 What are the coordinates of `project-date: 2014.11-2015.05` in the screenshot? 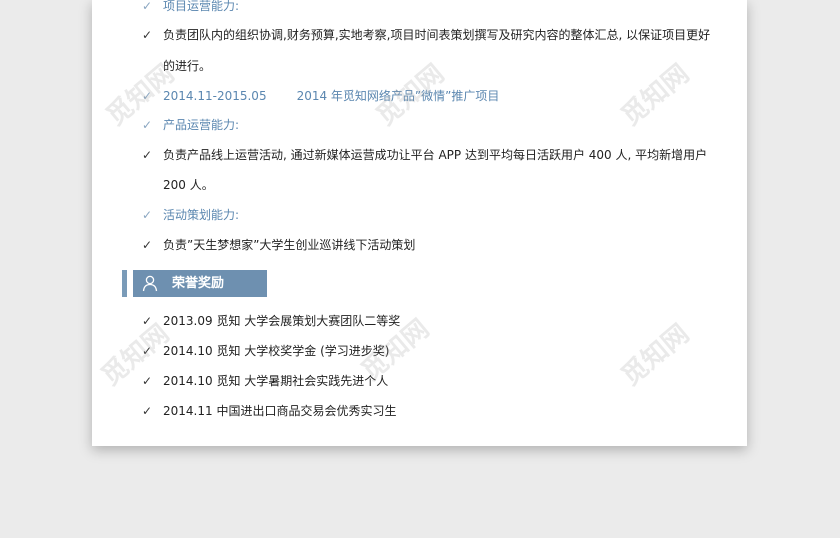 It's located at (215, 96).